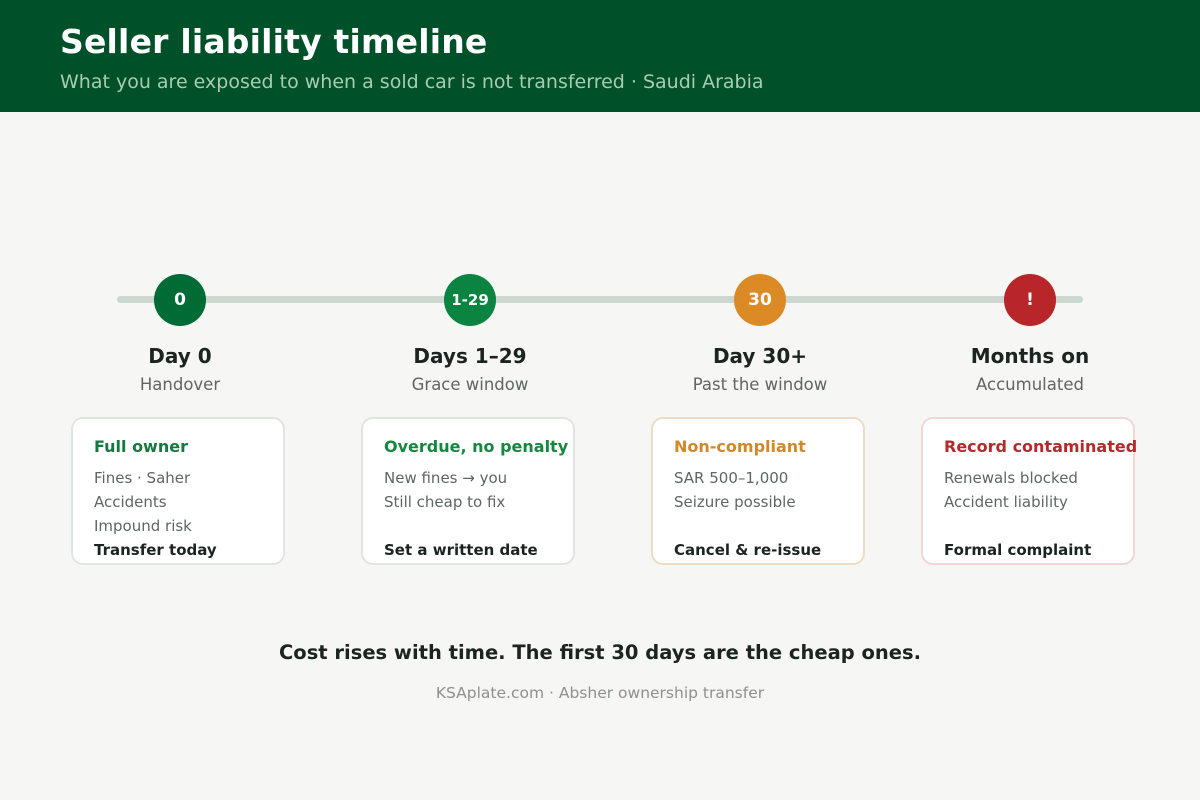 This screenshot has height=800, width=1200. I want to click on card-line: Renewals blocked, so click(1011, 478).